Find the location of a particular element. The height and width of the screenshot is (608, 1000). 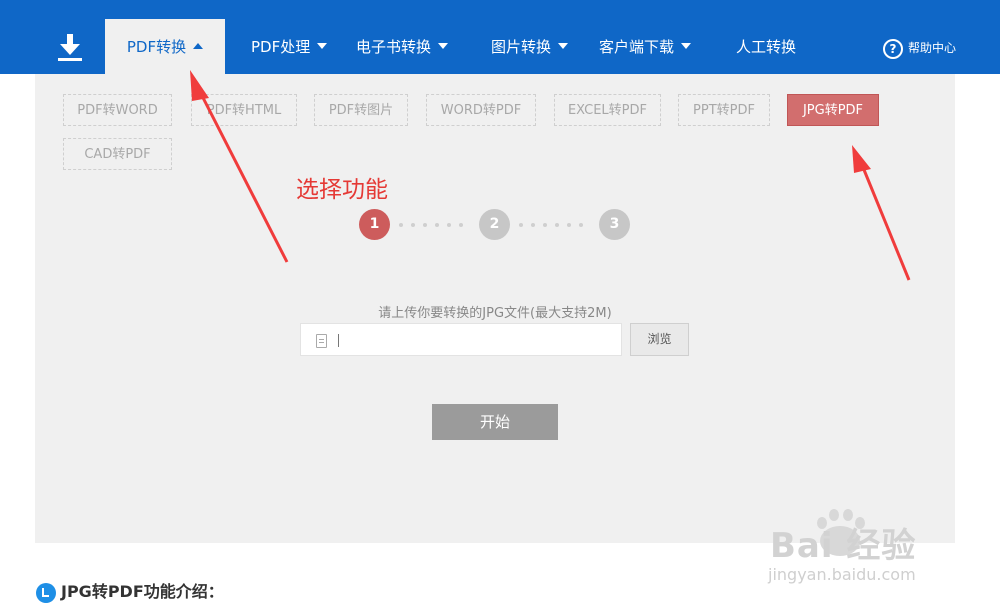

nav-client-download: 客户端下载 is located at coordinates (645, 37).